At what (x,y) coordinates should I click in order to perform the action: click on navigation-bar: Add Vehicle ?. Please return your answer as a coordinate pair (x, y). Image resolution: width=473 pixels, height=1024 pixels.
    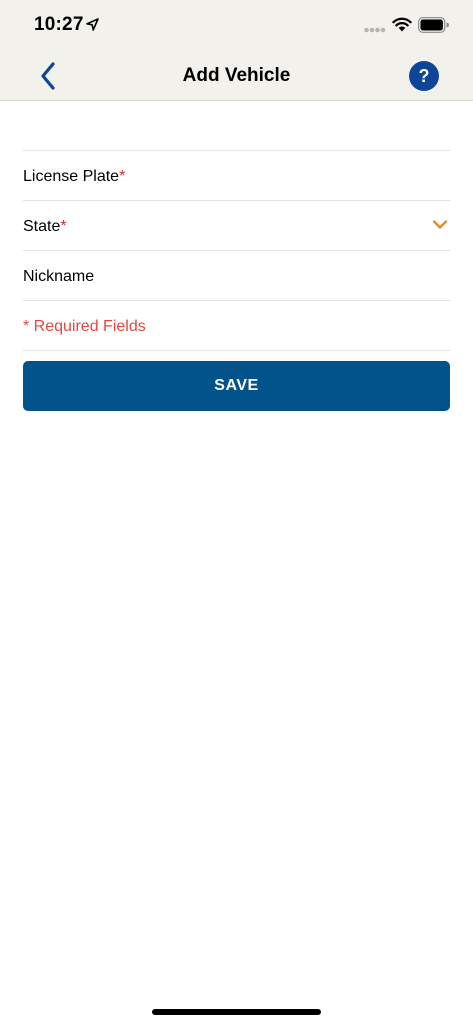
    Looking at the image, I should click on (236, 75).